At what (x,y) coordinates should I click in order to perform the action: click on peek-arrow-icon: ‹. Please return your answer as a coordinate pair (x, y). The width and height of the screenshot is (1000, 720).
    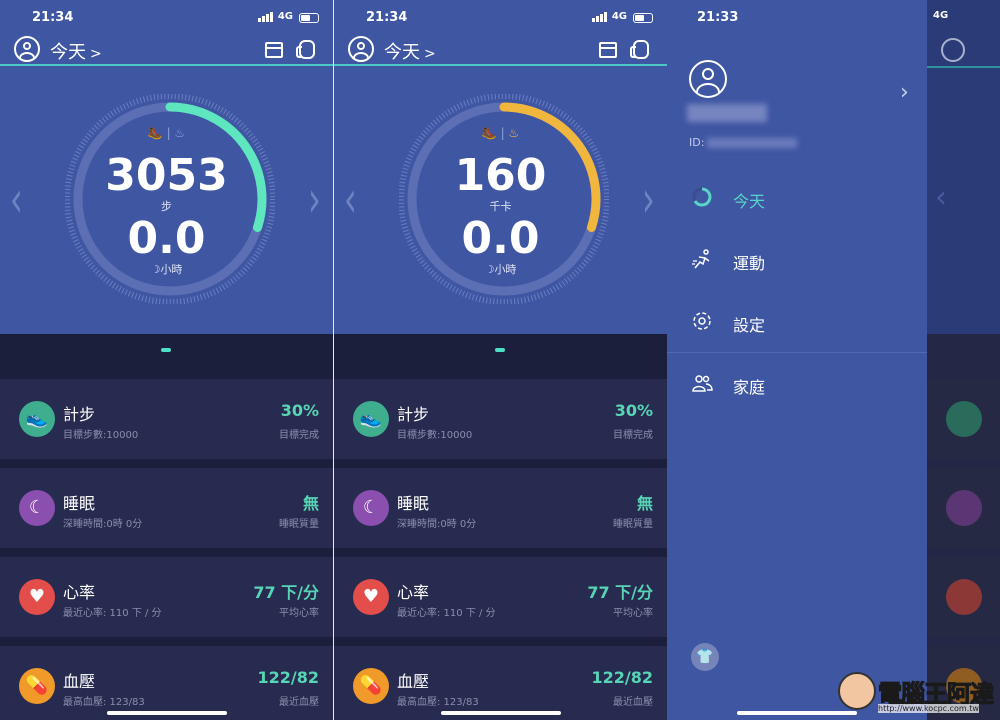
    Looking at the image, I should click on (941, 197).